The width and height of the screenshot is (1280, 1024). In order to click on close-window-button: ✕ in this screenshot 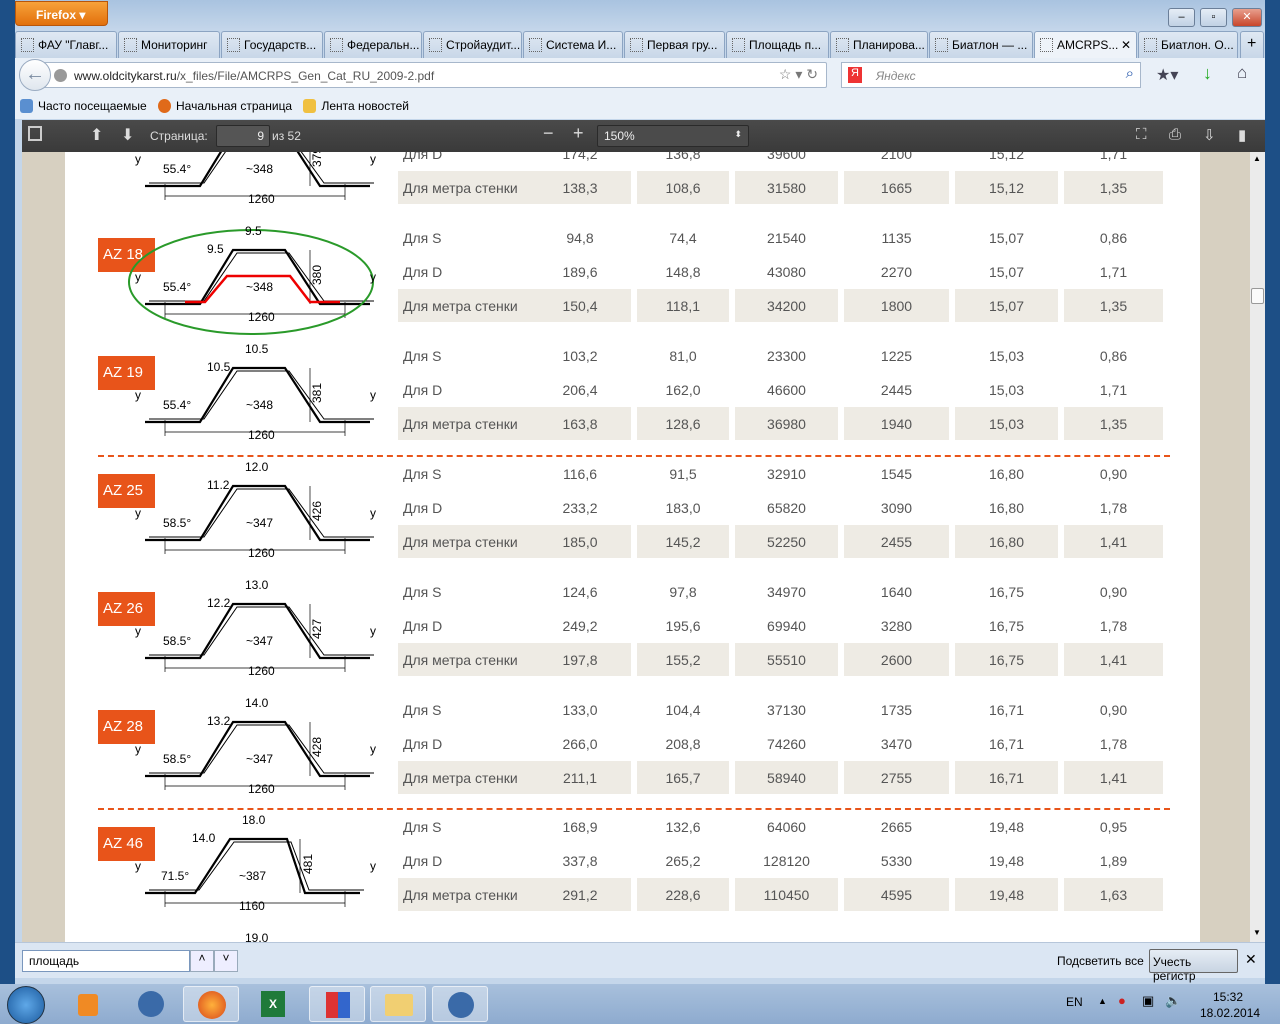, I will do `click(1247, 17)`.